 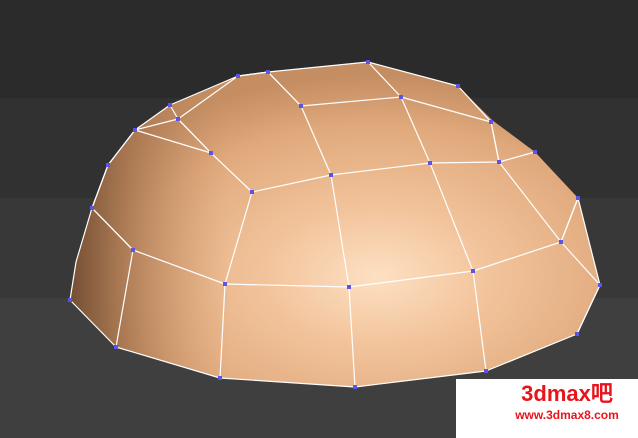 I want to click on watermark-url: www.3dmax8.com, so click(x=567, y=415).